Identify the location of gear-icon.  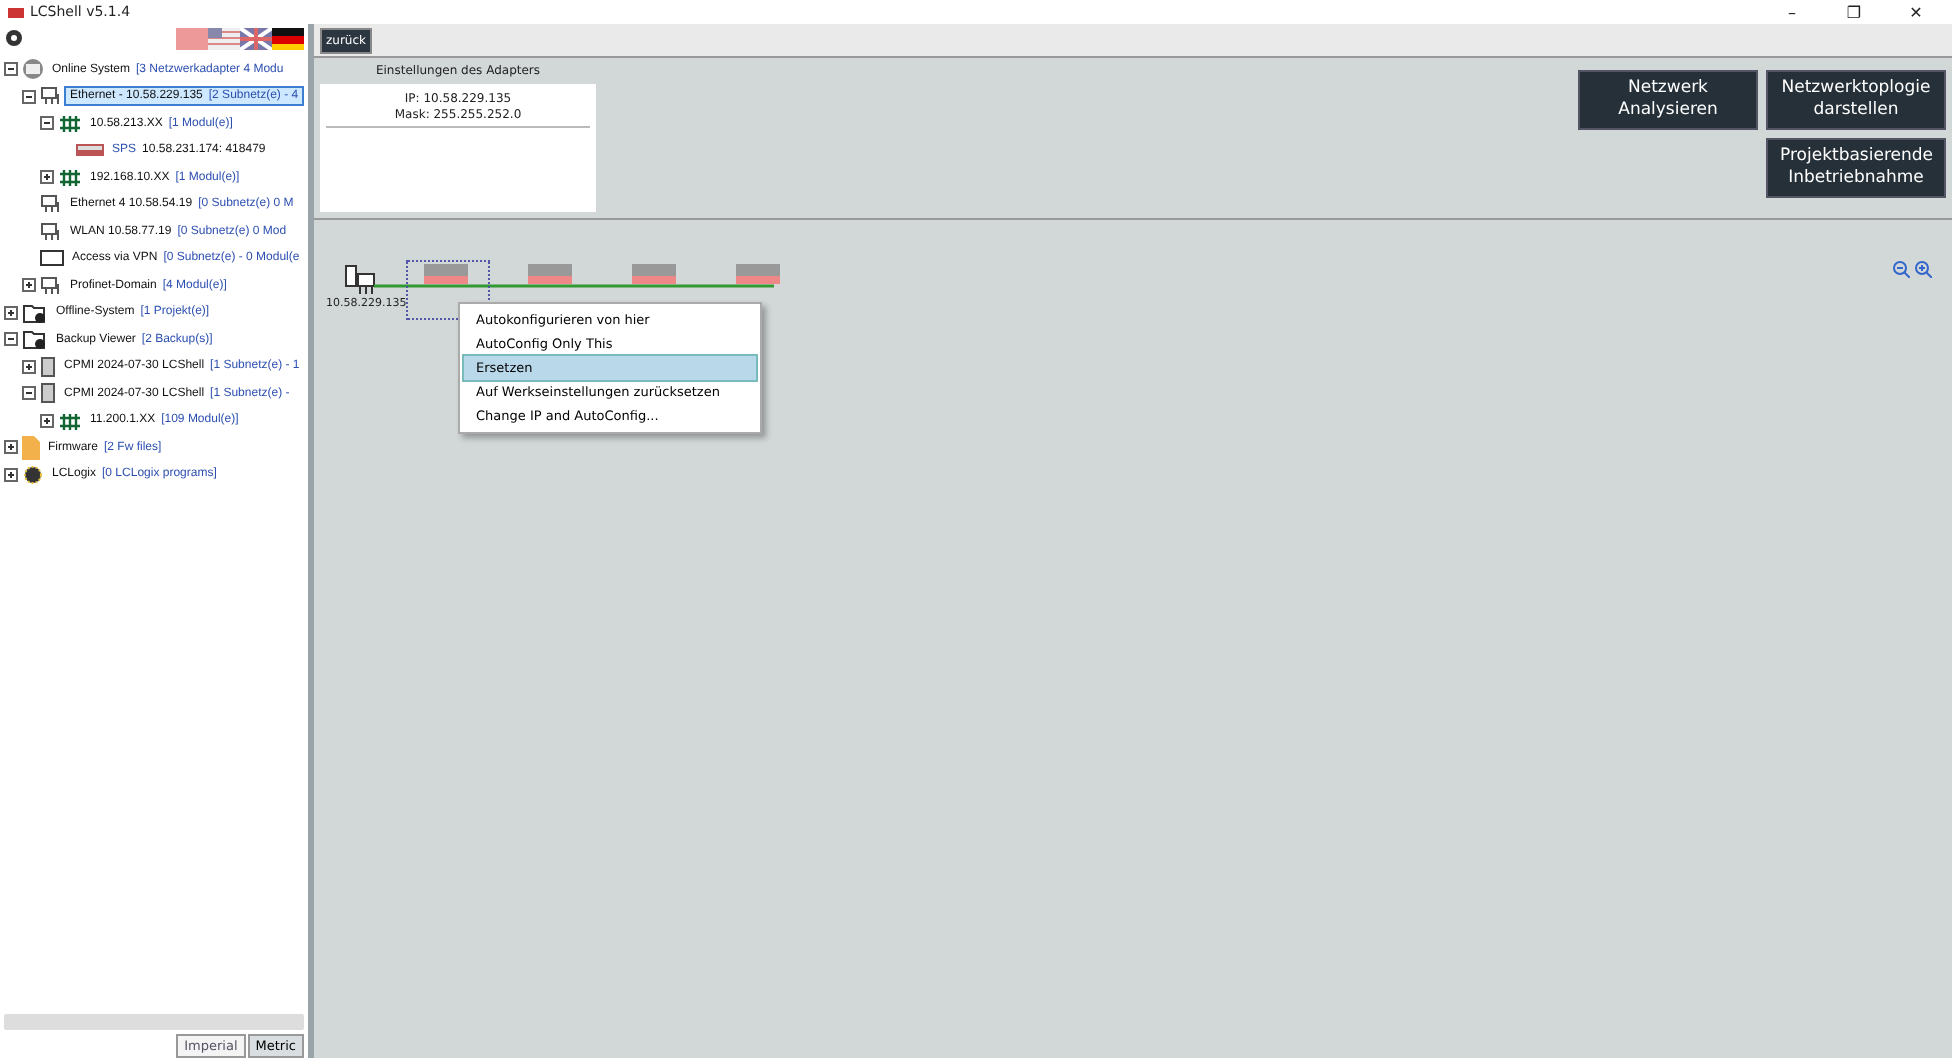
(33, 474).